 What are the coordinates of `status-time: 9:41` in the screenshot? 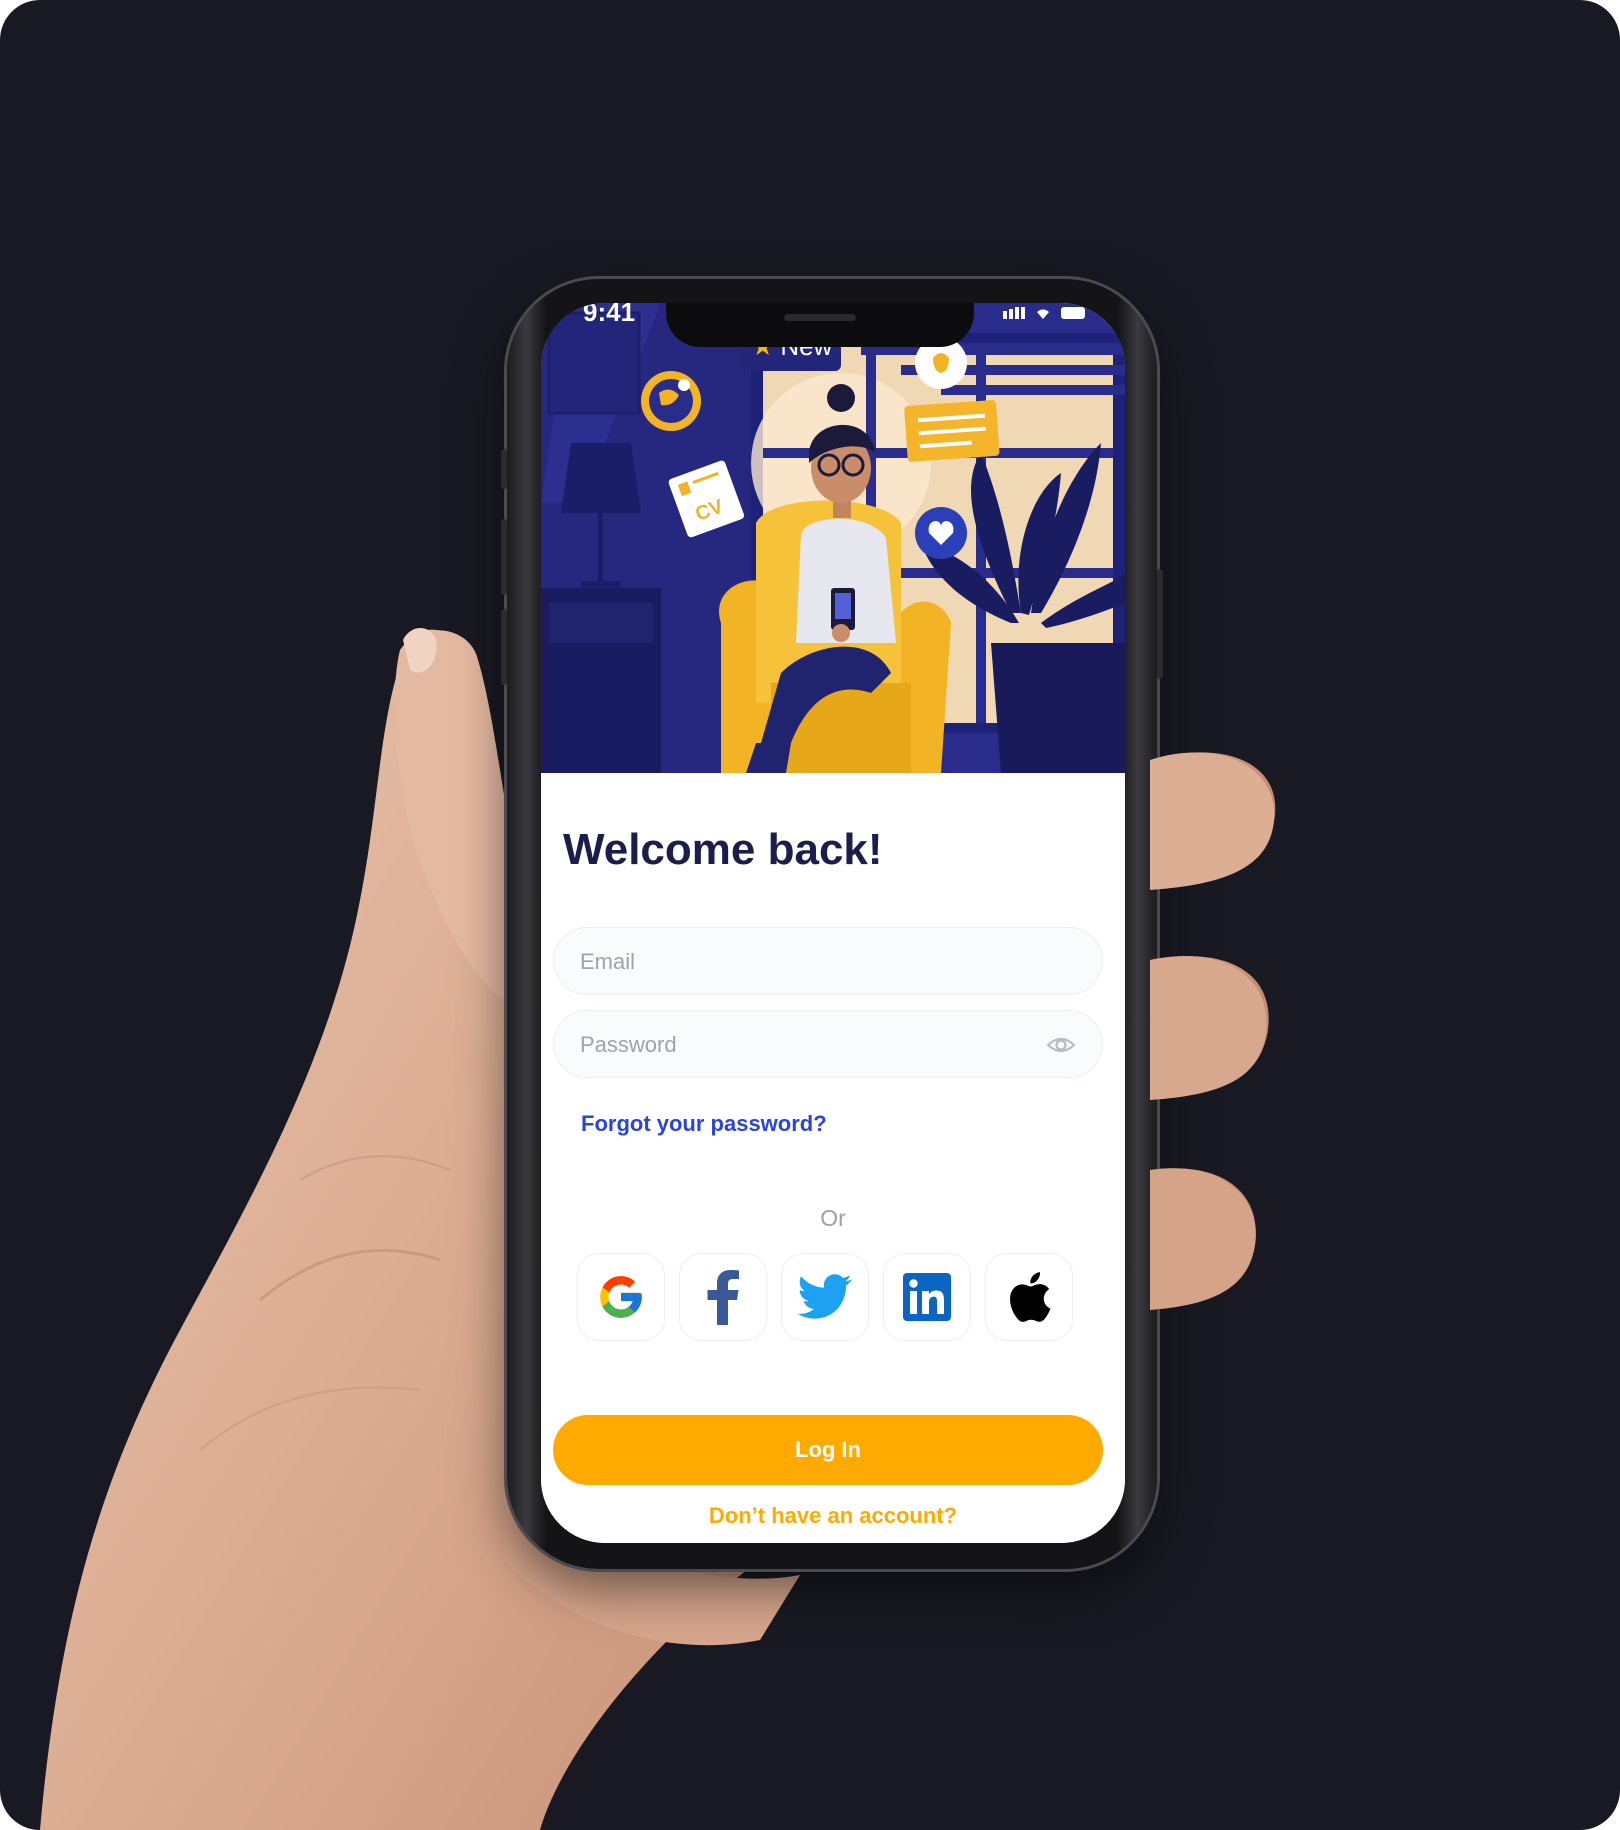 It's located at (609, 315).